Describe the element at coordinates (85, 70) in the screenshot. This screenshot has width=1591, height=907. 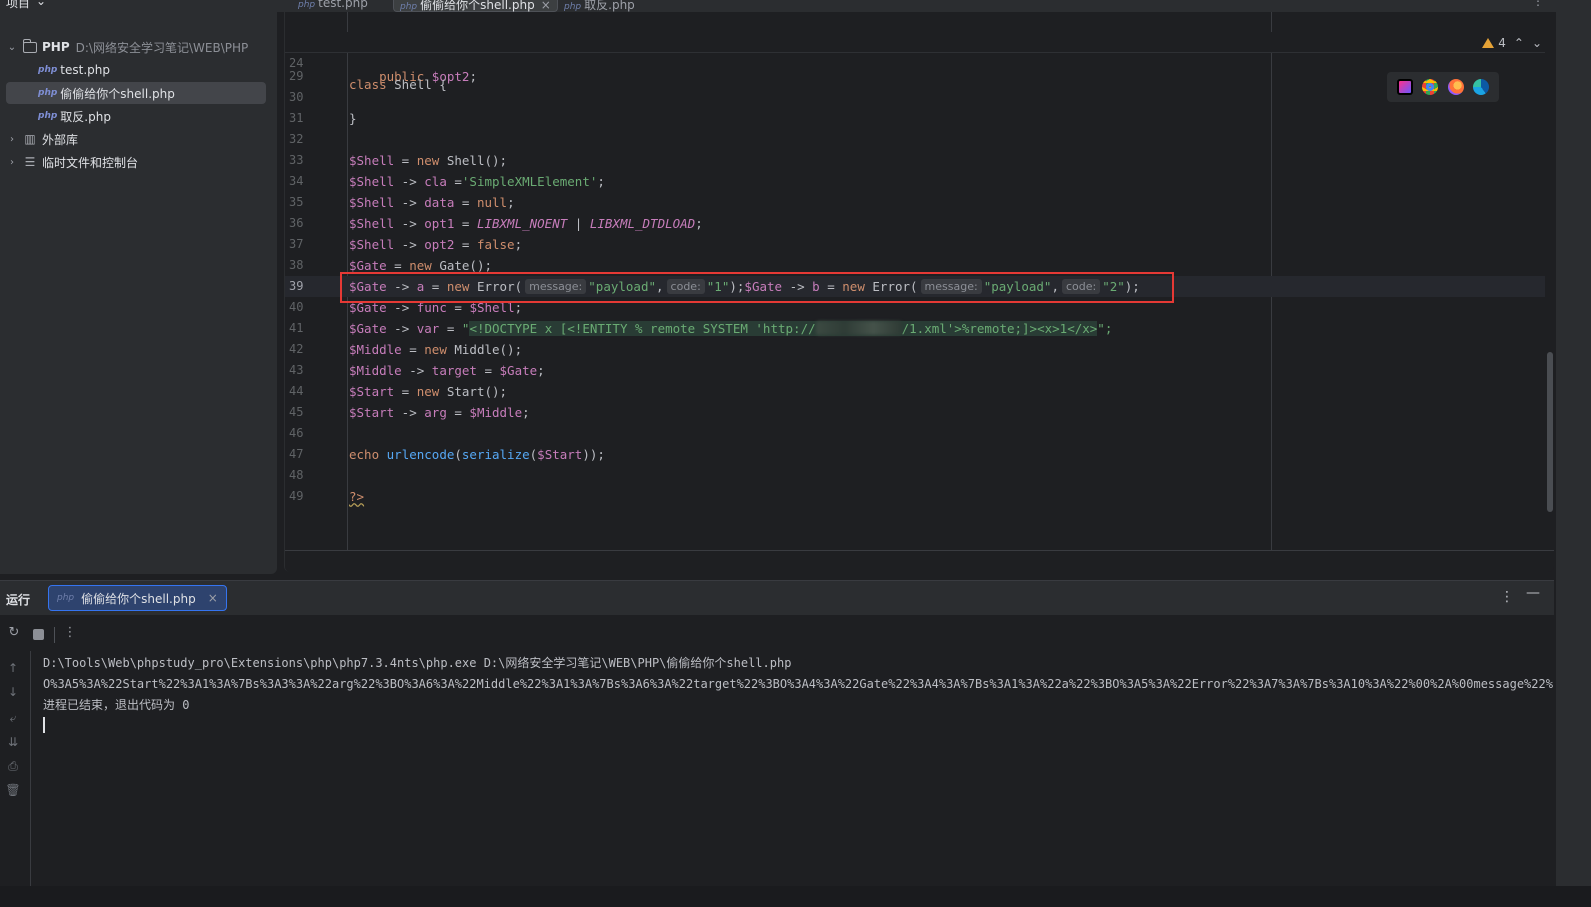
I see `tree-item-label: test.php` at that location.